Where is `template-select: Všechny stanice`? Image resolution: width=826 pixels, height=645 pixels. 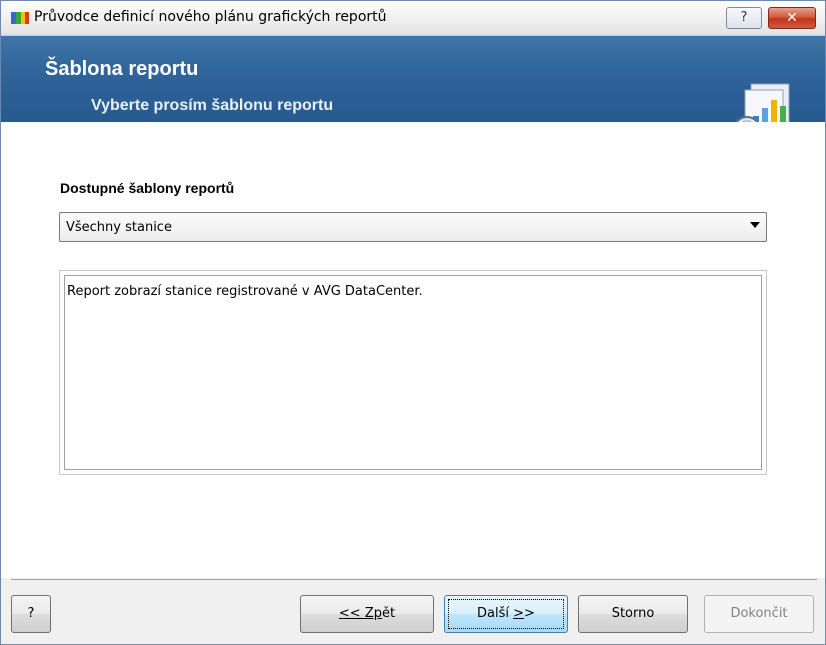
template-select: Všechny stanice is located at coordinates (413, 227).